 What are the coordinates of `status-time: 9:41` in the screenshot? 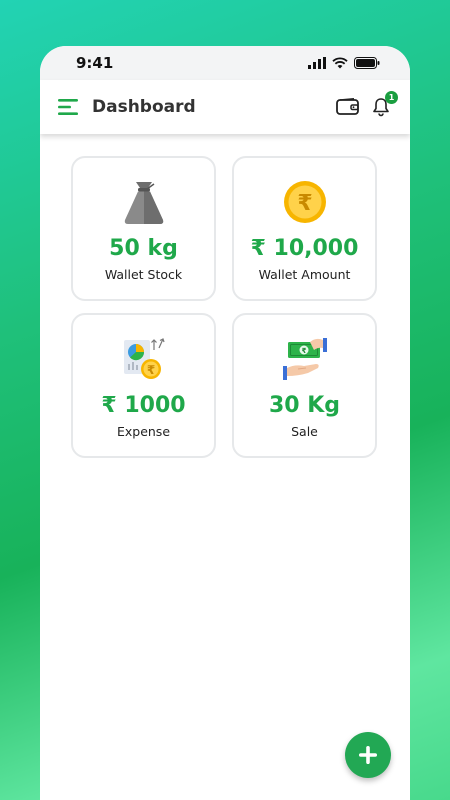 It's located at (95, 63).